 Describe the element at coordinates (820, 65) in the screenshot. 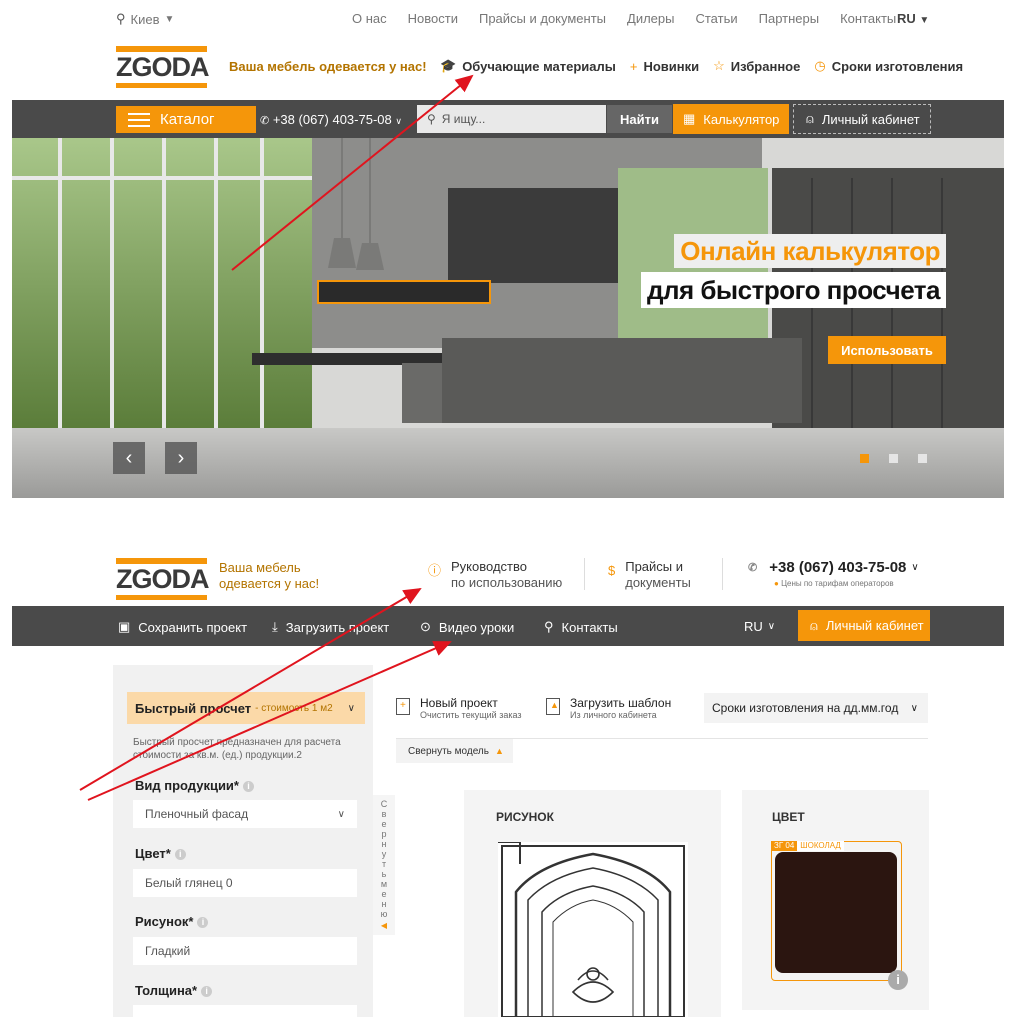

I see `clock-icon: ◷` at that location.